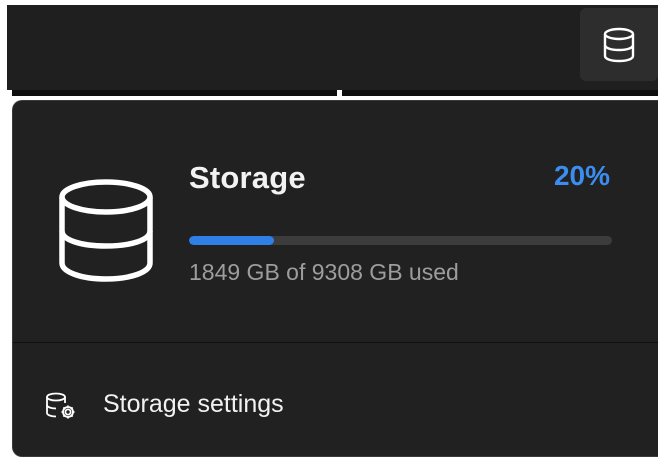 This screenshot has height=458, width=658. I want to click on storage-usage-text: 1849 GB of 9308 GB used, so click(324, 272).